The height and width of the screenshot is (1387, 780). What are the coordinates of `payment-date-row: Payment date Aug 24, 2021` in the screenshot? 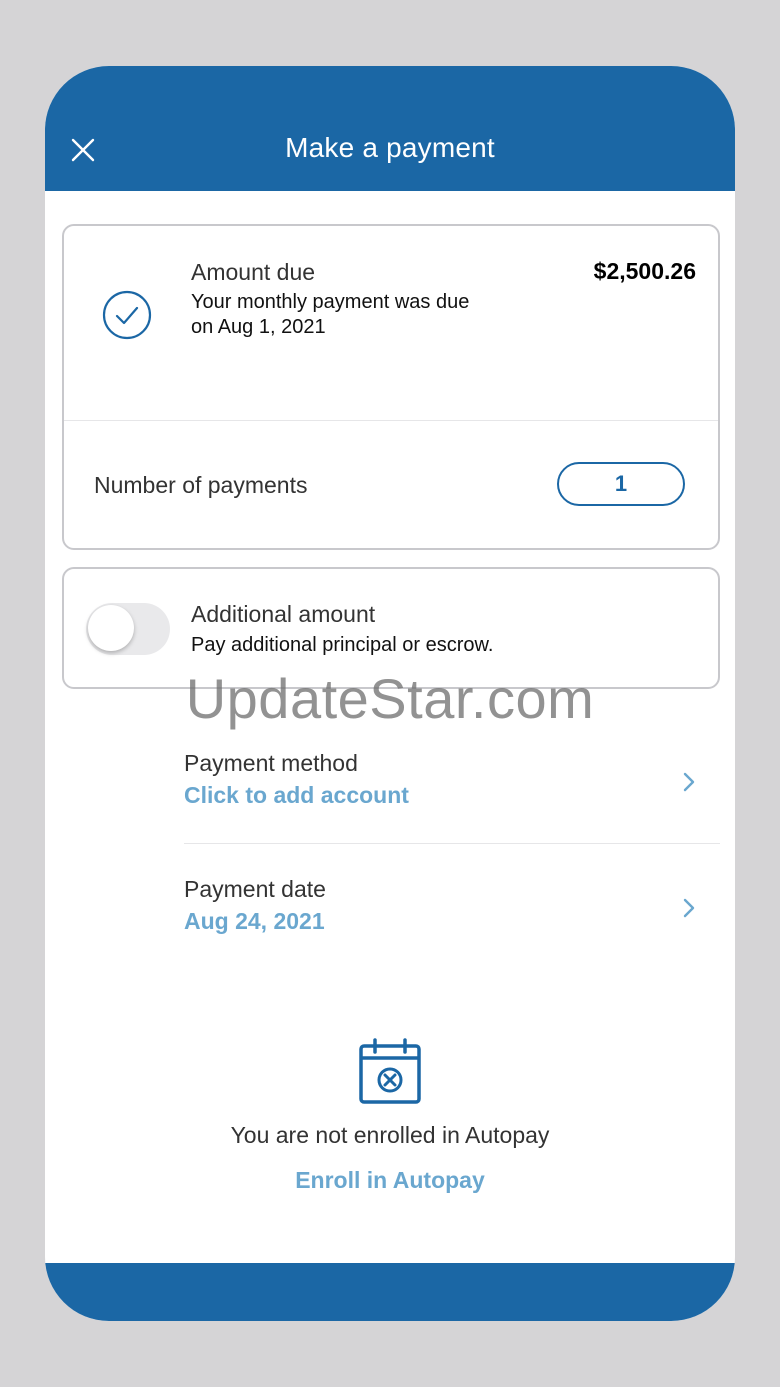 It's located at (452, 922).